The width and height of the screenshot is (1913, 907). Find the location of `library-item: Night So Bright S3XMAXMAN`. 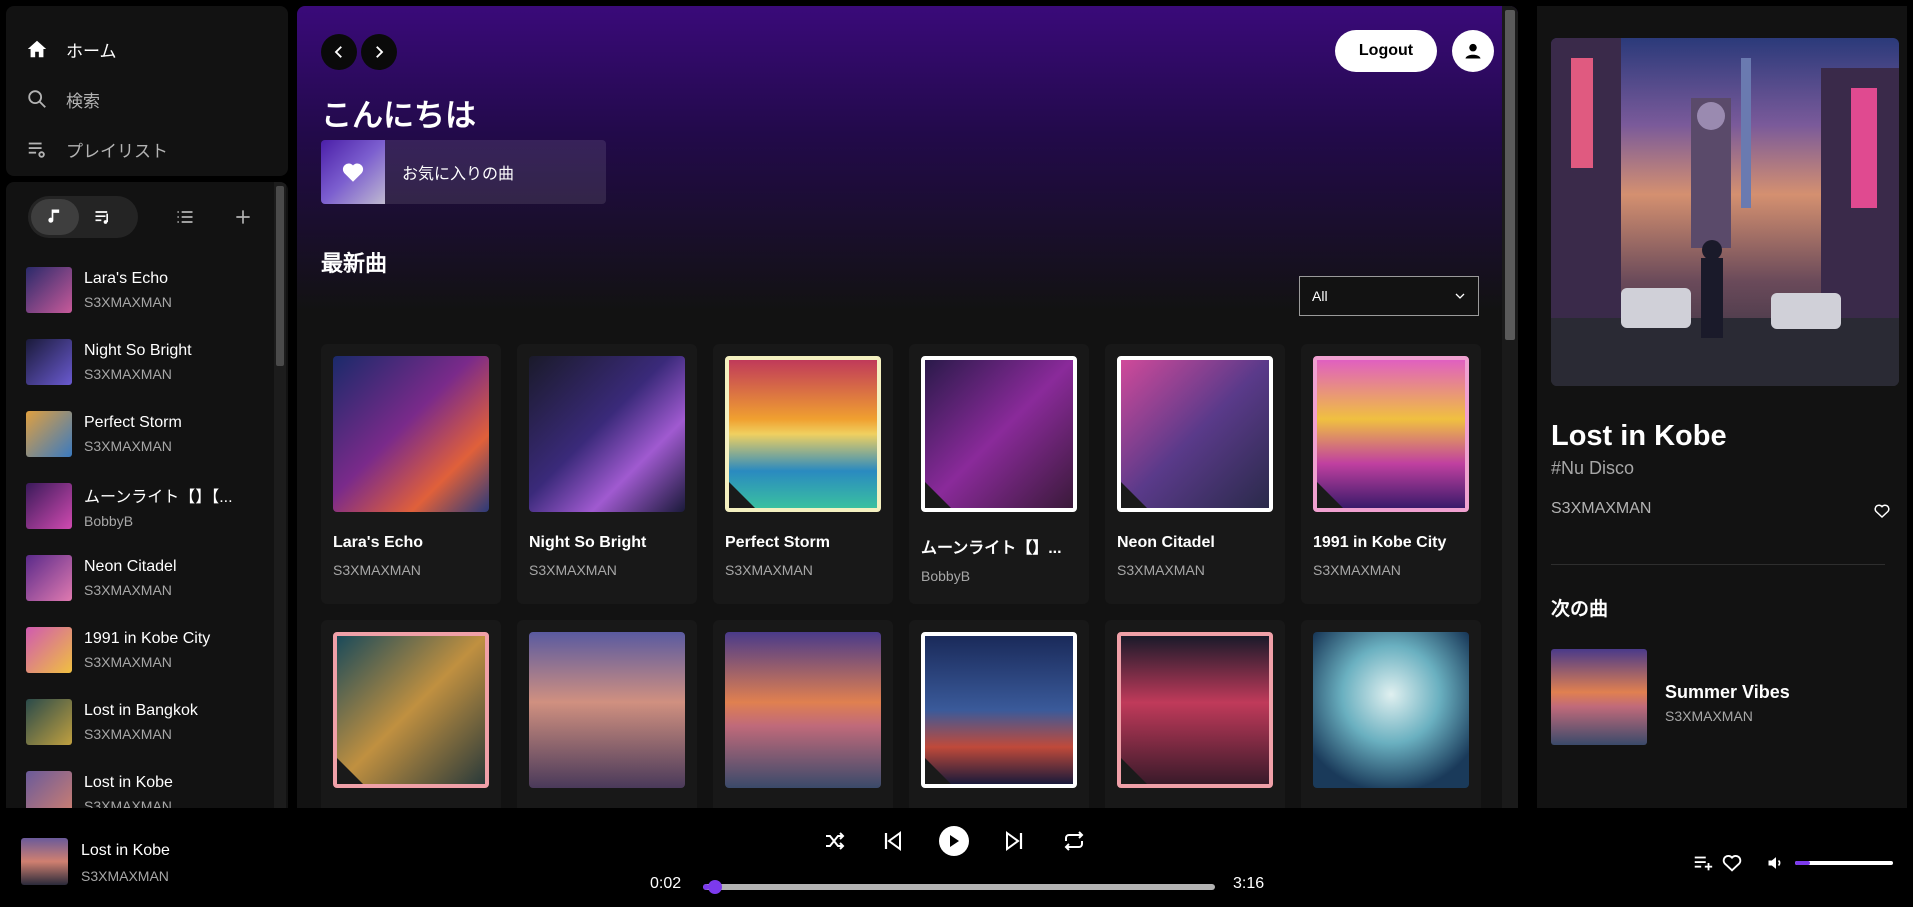

library-item: Night So Bright S3XMAXMAN is located at coordinates (146, 362).